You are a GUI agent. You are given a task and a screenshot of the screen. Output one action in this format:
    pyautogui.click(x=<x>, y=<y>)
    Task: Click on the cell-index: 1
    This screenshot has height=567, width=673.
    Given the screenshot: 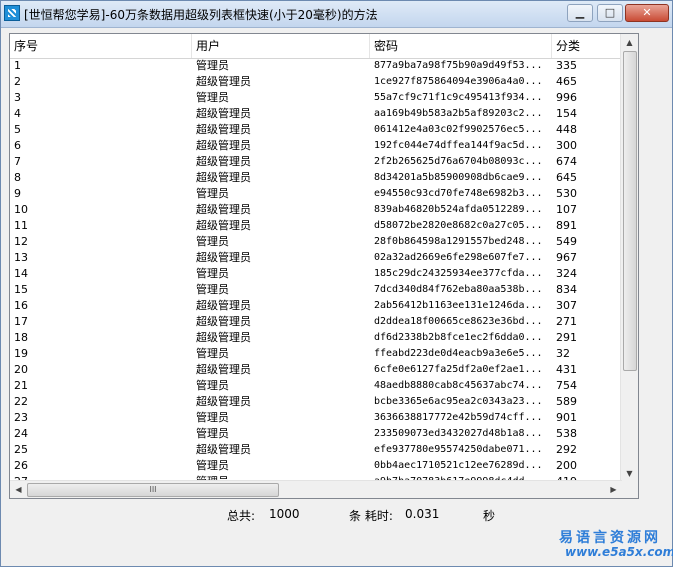 What is the action you would take?
    pyautogui.click(x=17, y=65)
    